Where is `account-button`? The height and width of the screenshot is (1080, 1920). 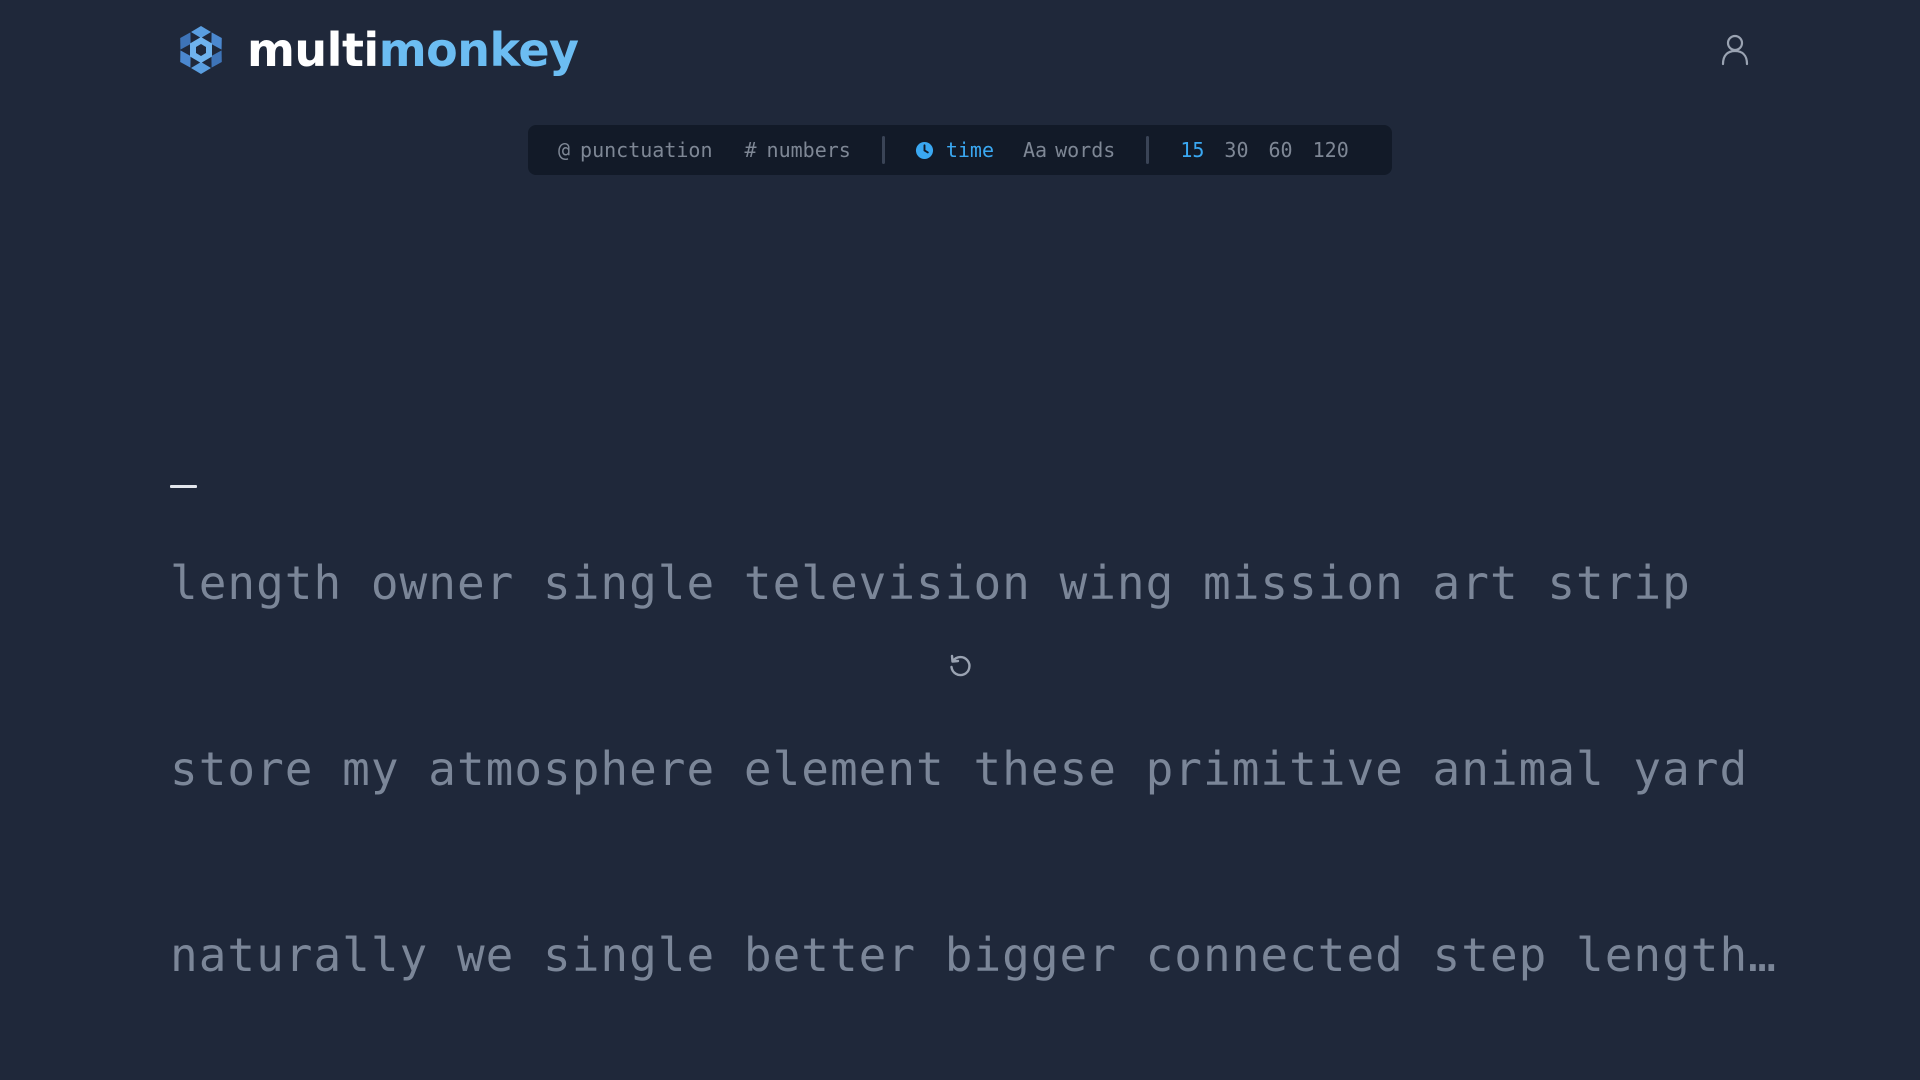 account-button is located at coordinates (1735, 50).